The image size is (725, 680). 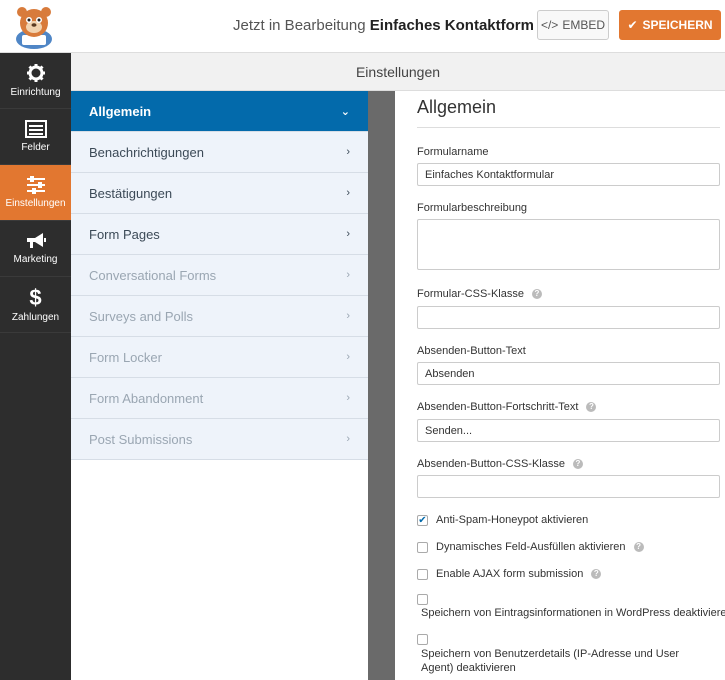 I want to click on disable-user-details-checkbox, so click(x=422, y=639).